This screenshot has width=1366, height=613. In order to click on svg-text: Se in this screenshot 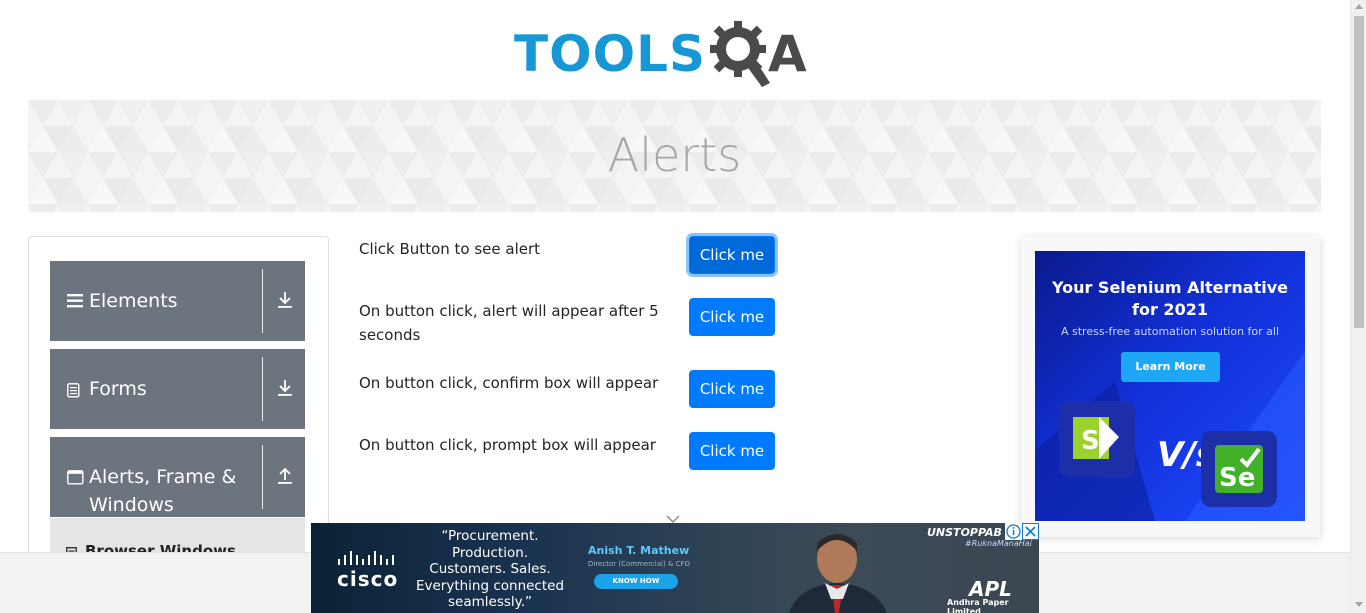, I will do `click(1237, 478)`.